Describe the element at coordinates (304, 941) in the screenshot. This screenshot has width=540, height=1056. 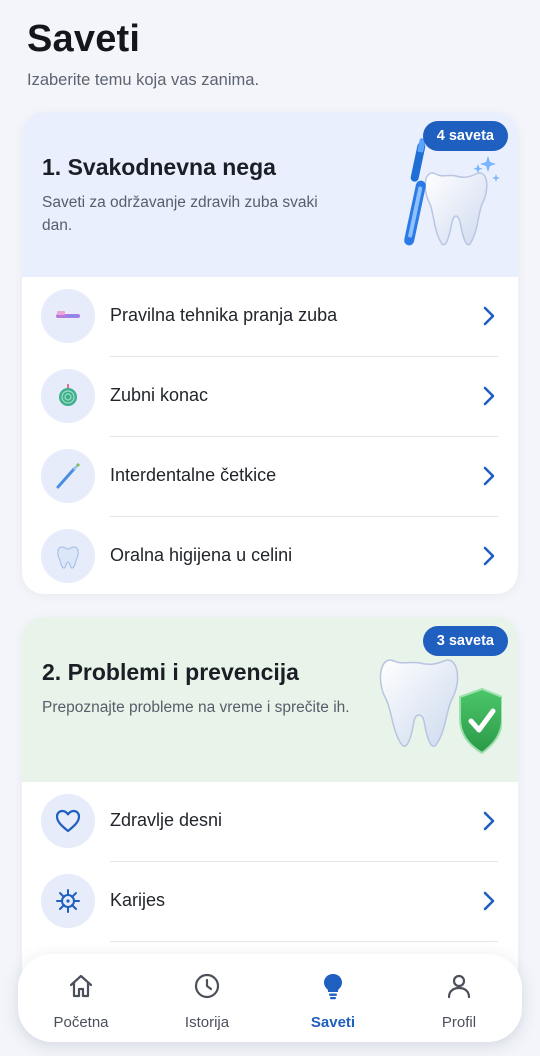
I see `divider` at that location.